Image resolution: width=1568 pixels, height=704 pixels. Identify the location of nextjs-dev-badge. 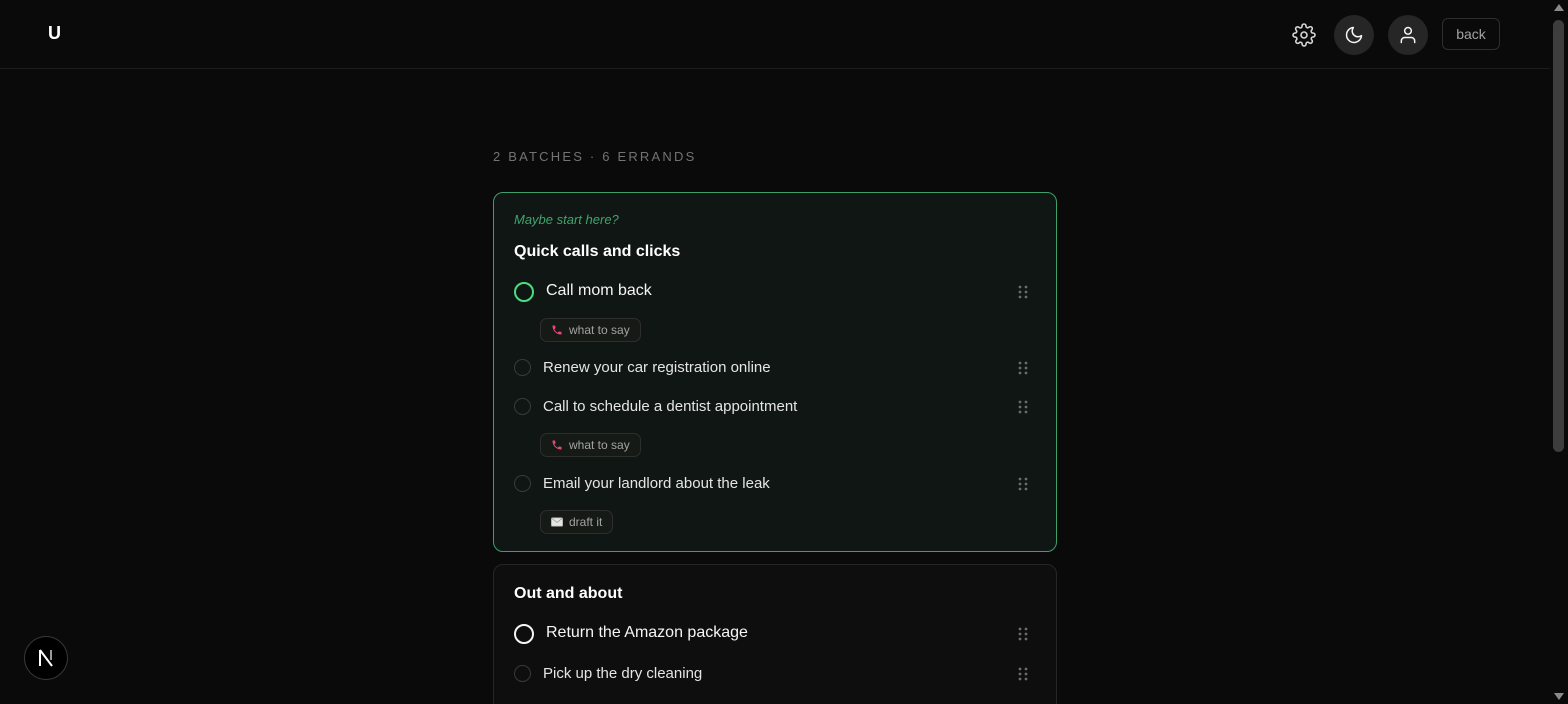
(46, 658).